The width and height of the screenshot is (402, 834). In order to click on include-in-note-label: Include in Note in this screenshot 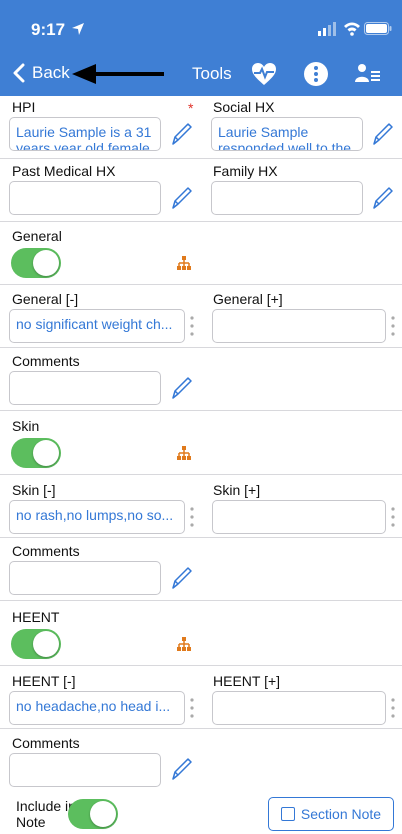, I will do `click(46, 814)`.